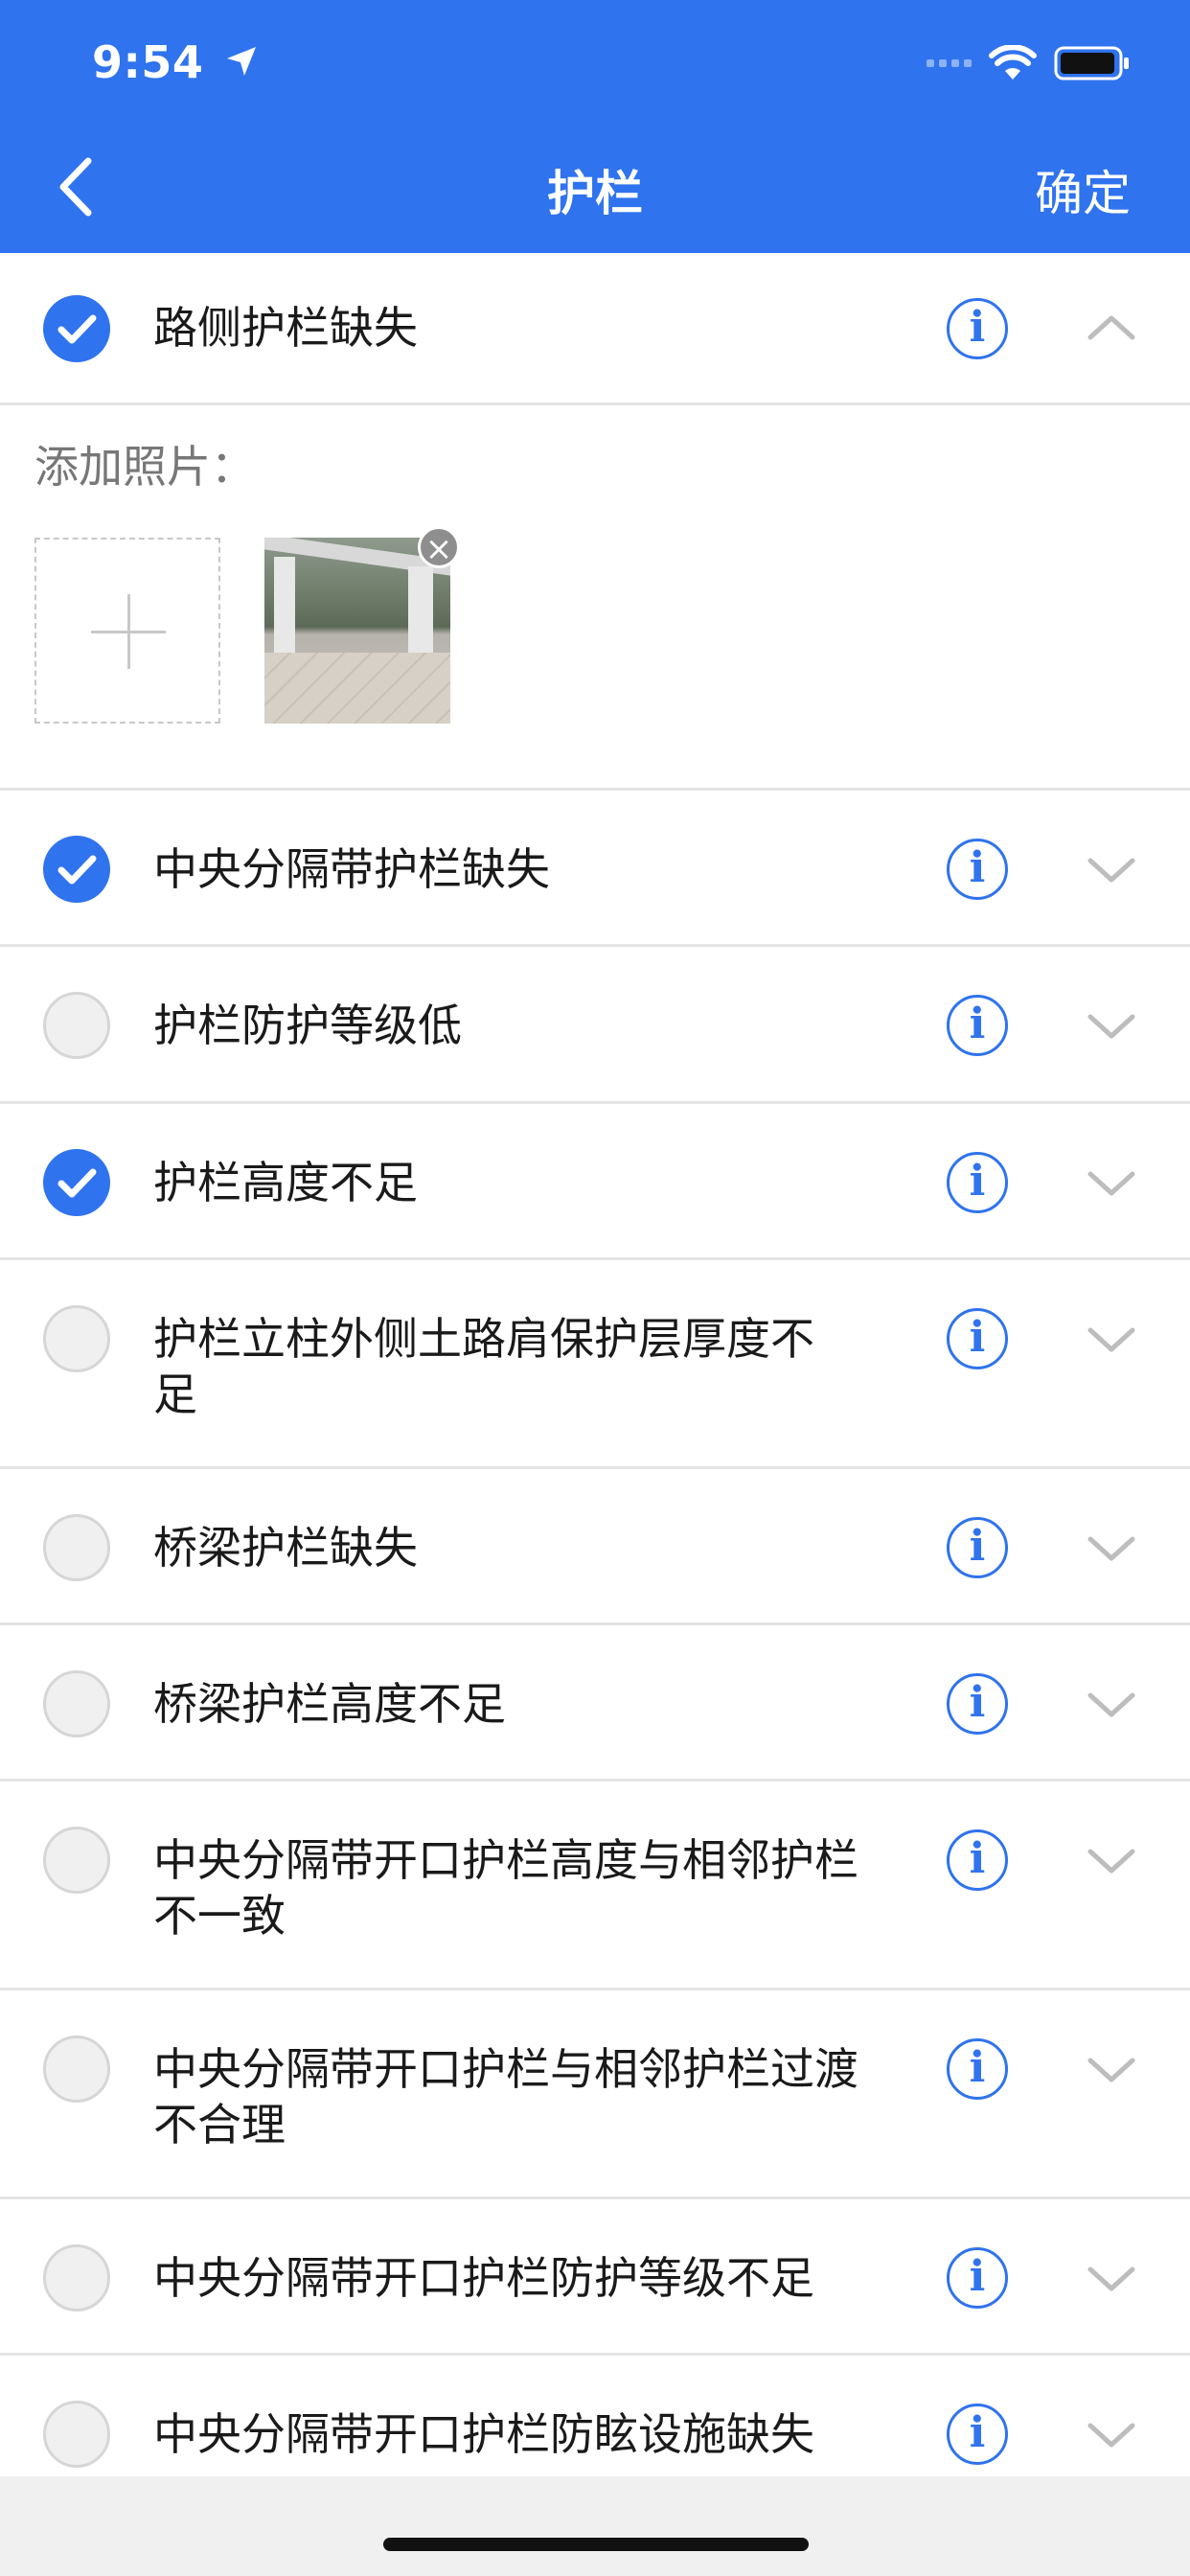 The width and height of the screenshot is (1190, 2576). Describe the element at coordinates (595, 1703) in the screenshot. I see `list-item: 桥梁护栏高度不足 i` at that location.